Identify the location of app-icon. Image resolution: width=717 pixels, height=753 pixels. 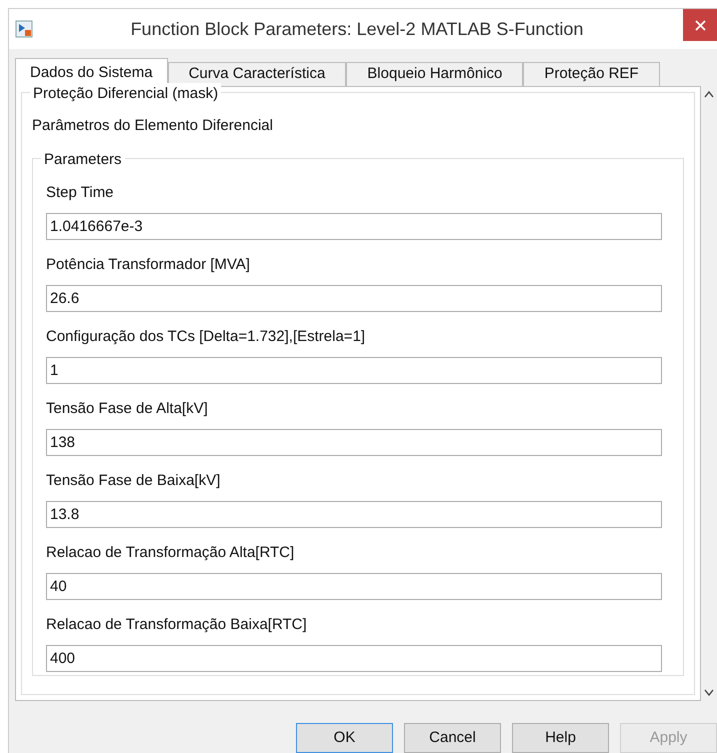
(24, 29).